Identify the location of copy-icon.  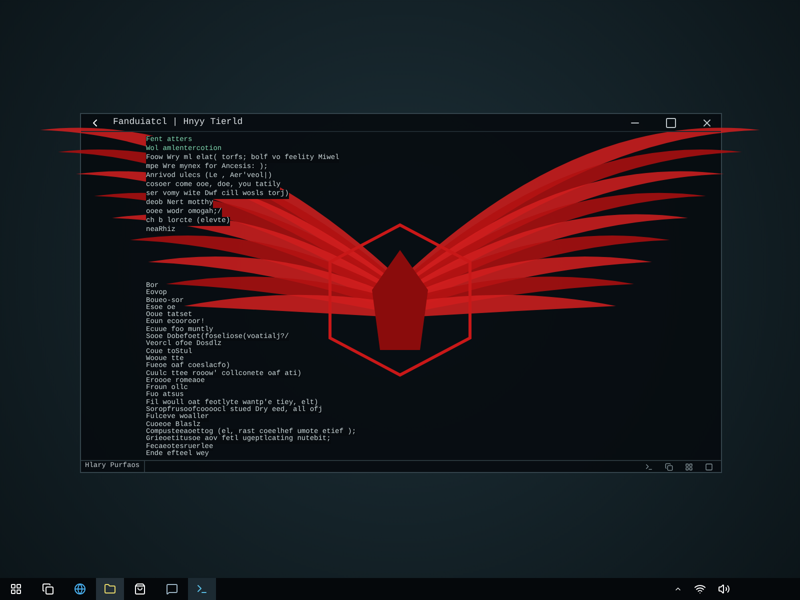
(669, 466).